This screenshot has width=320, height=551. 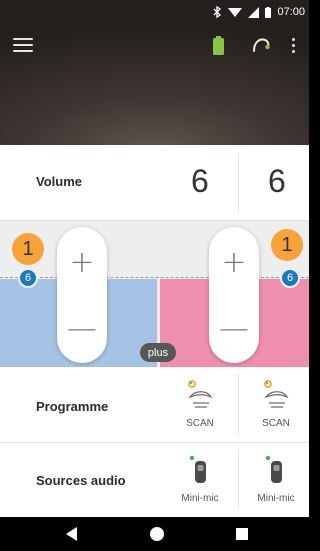 What do you see at coordinates (242, 534) in the screenshot?
I see `recent-apps-icon` at bounding box center [242, 534].